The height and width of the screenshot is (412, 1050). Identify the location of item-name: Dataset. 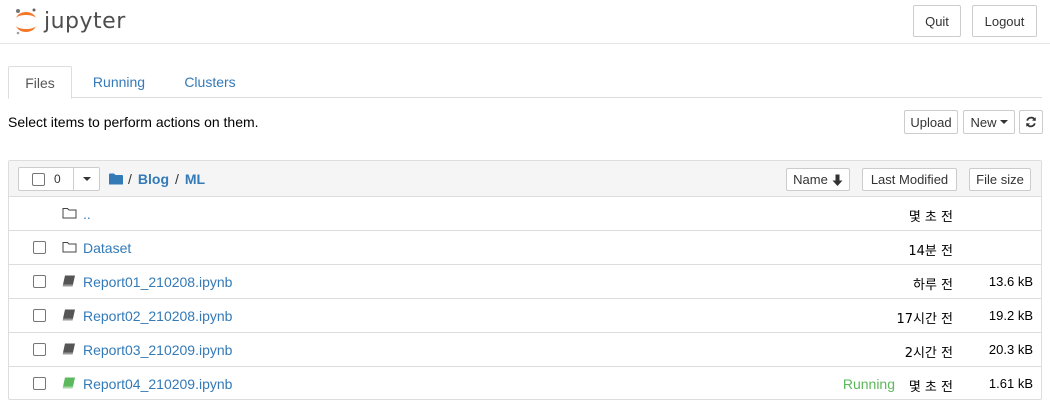
(107, 248).